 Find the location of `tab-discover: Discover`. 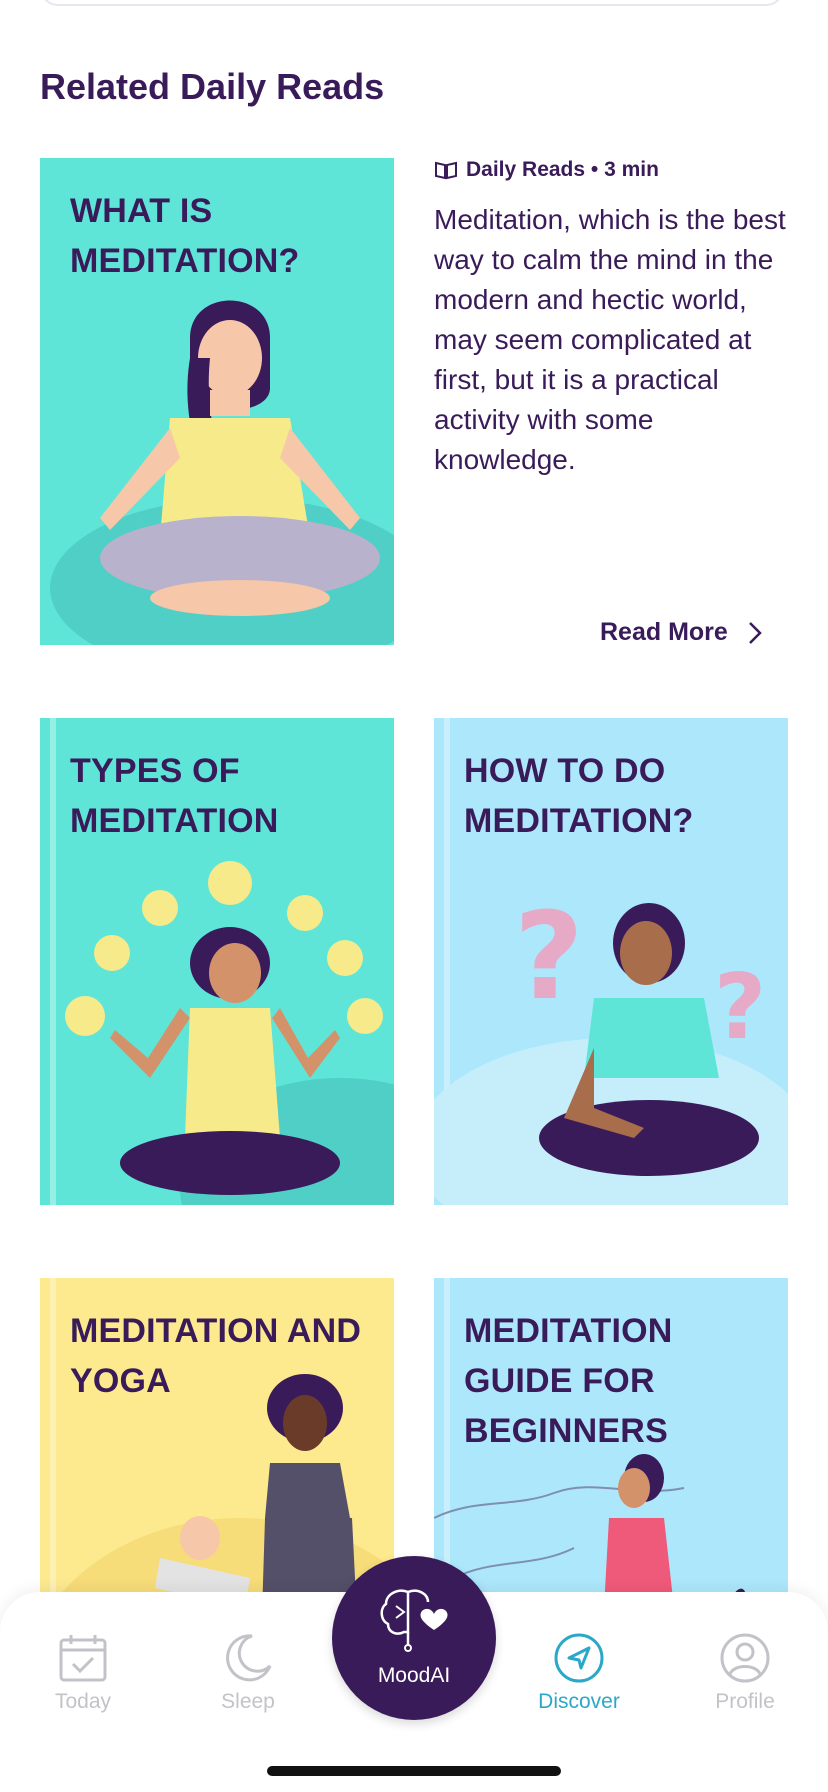

tab-discover: Discover is located at coordinates (579, 1673).